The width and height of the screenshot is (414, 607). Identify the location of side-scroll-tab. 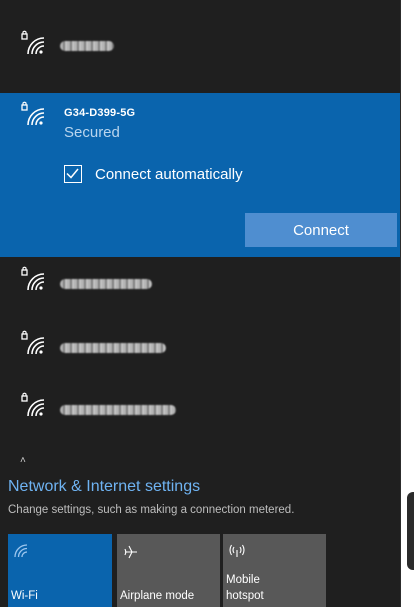
(410, 531).